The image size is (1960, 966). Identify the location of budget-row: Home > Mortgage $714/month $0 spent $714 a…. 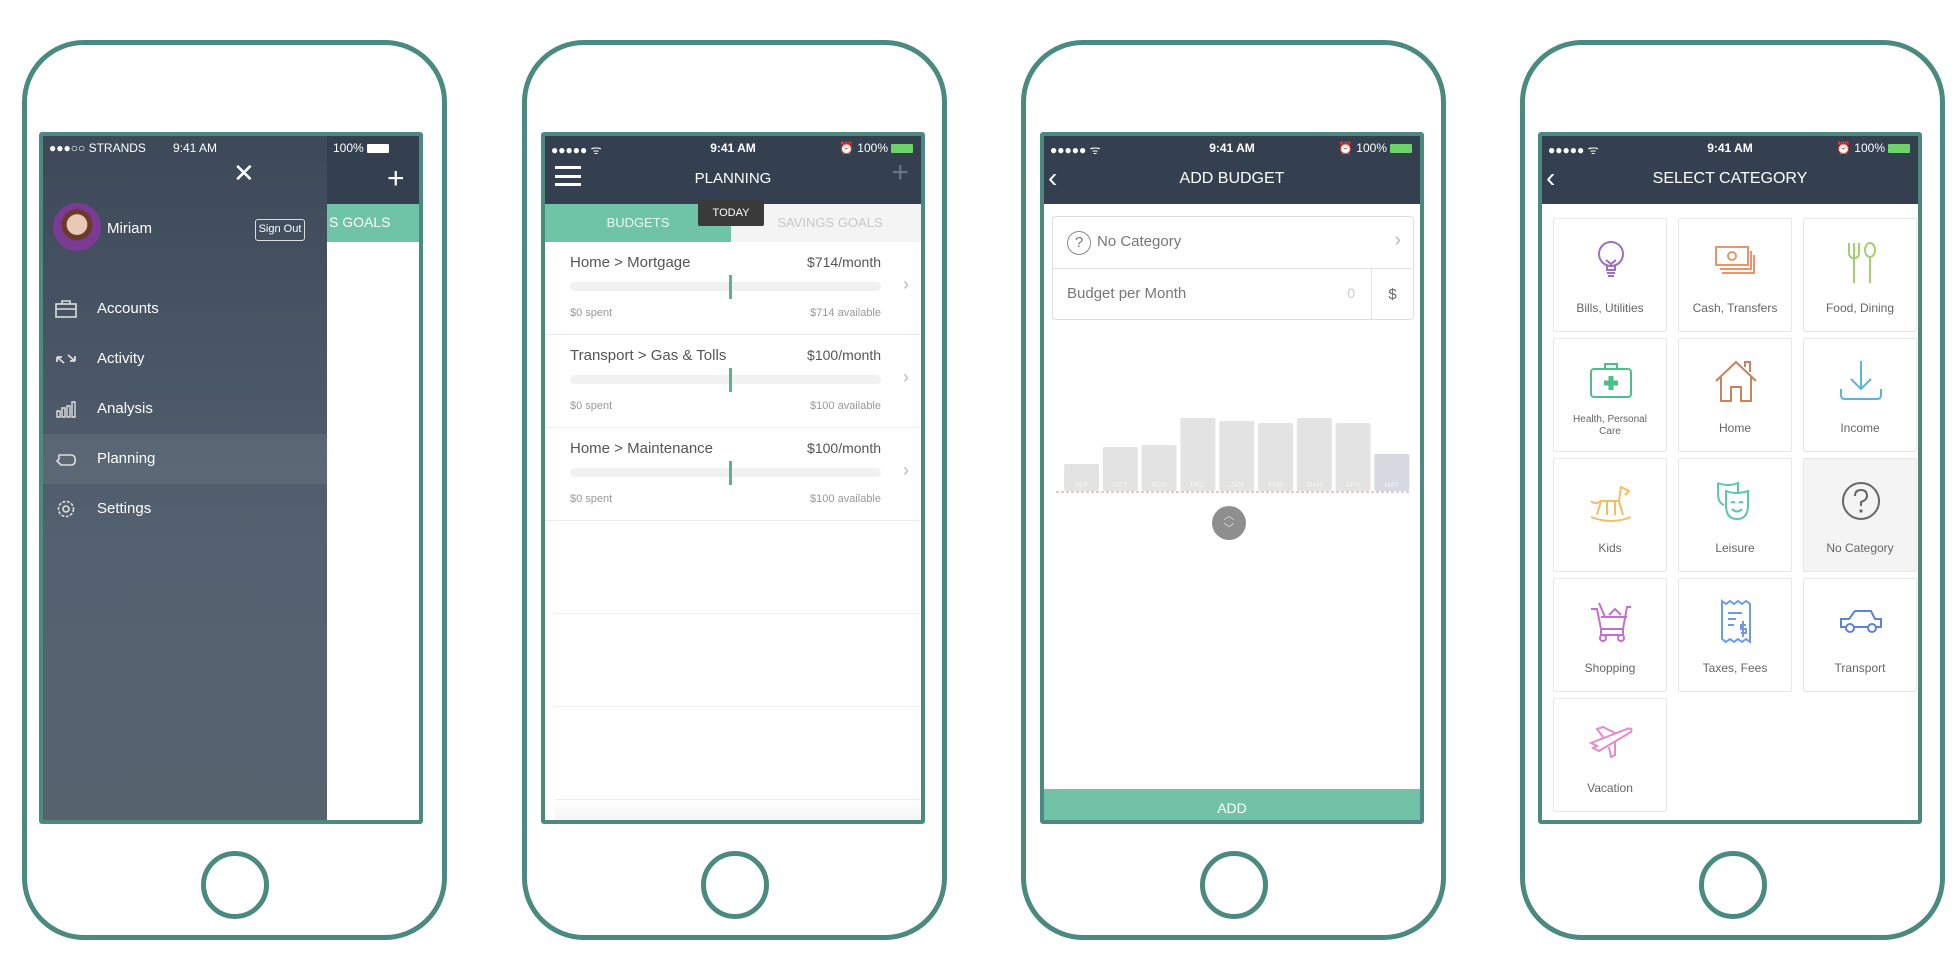
(733, 288).